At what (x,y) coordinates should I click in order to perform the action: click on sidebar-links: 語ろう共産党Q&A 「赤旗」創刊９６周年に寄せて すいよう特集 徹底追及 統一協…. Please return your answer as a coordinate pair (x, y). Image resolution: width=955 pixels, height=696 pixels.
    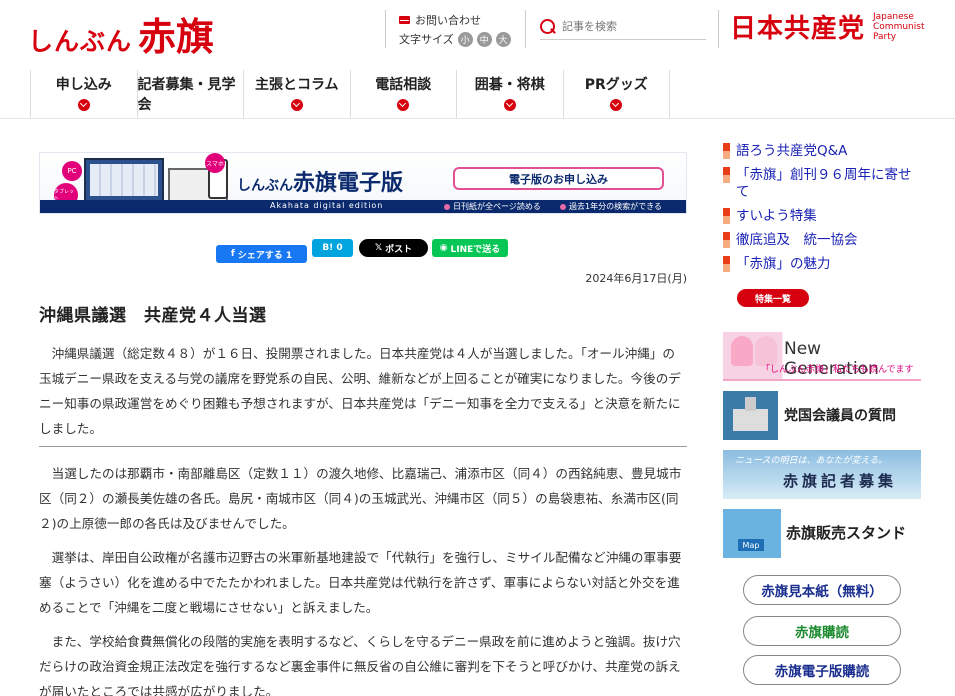
    Looking at the image, I should click on (823, 211).